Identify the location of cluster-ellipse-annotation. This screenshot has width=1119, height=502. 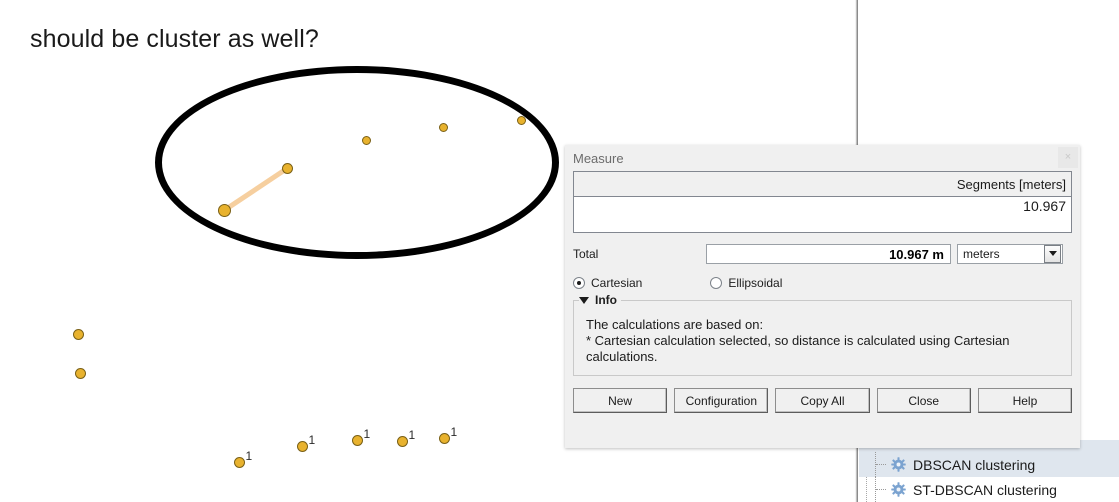
(357, 162).